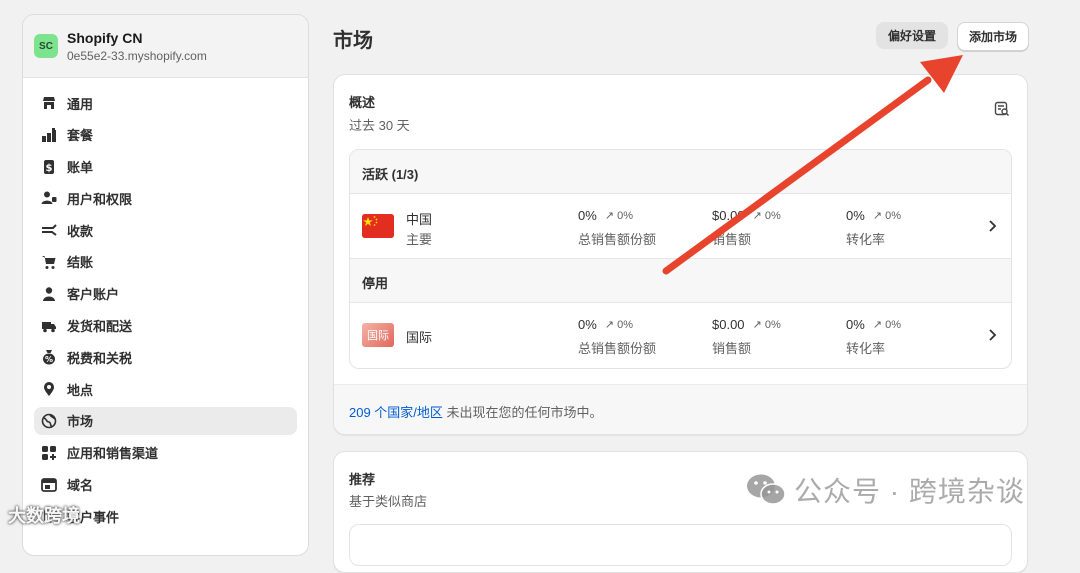  I want to click on watermark-text: 大数跨境, so click(44, 516).